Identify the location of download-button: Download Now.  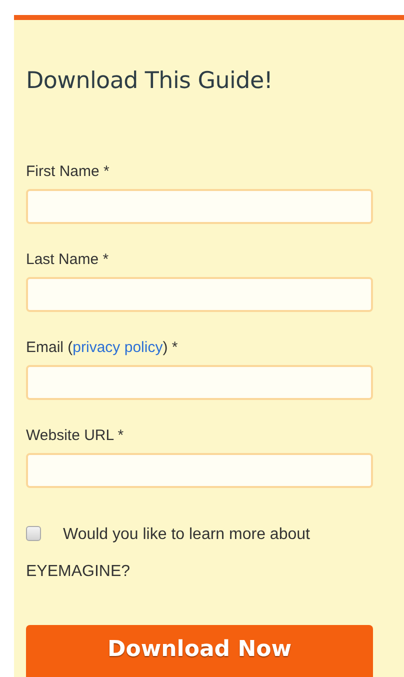
(199, 651).